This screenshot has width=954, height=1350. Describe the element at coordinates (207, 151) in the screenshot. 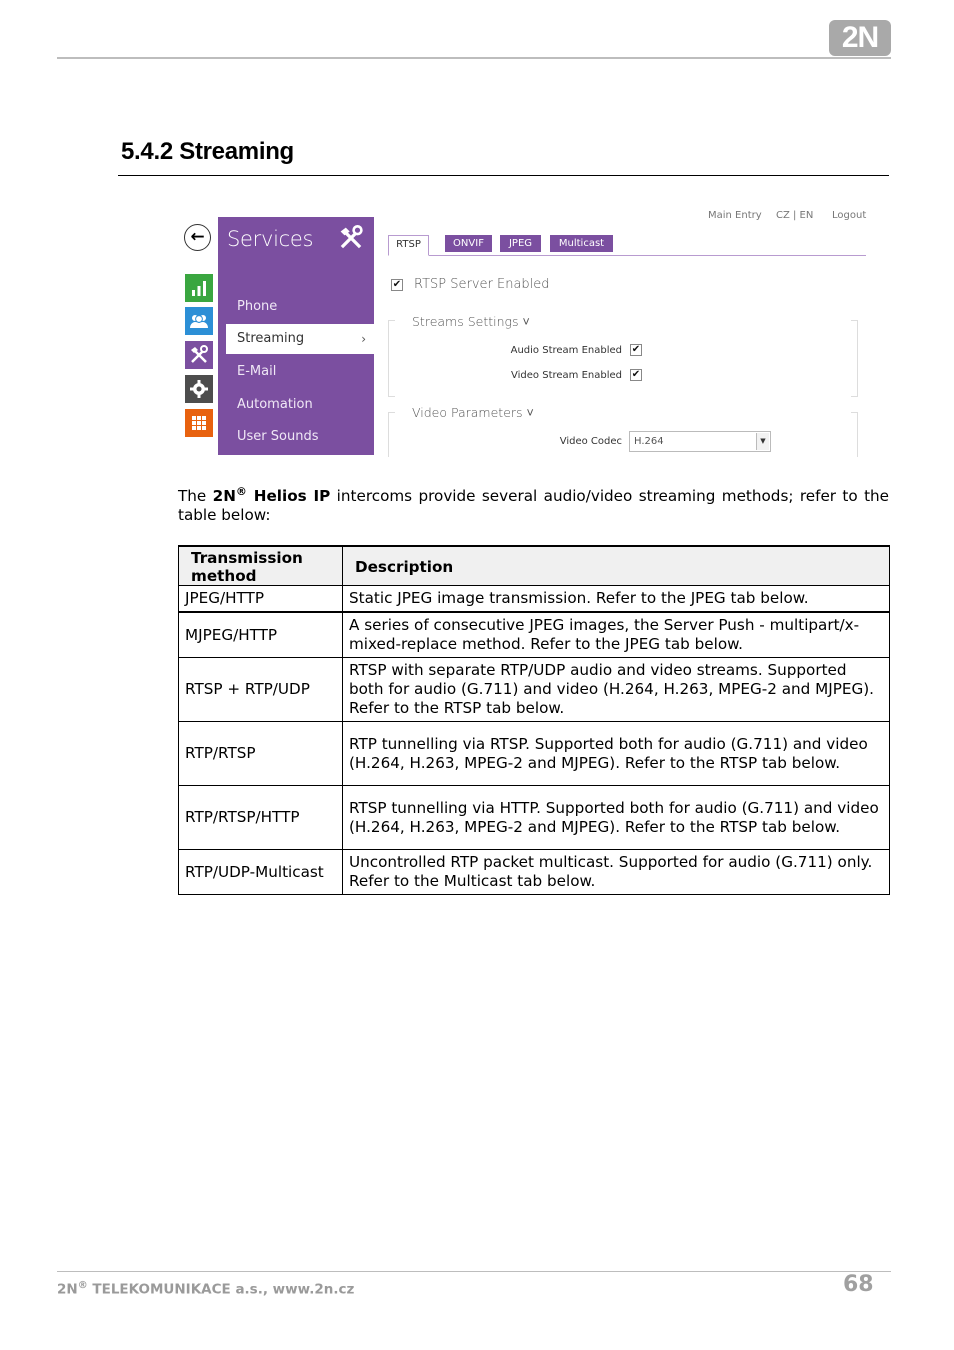

I see `section-title: 5.4.2 Streaming` at that location.